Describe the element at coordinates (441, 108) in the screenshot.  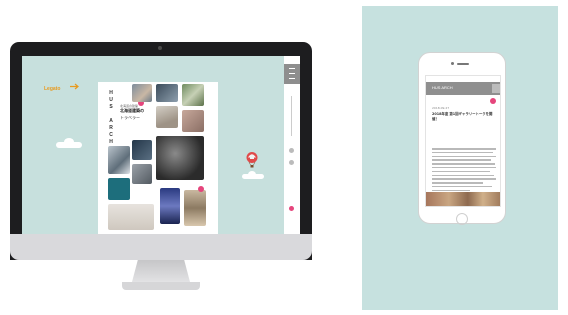
I see `article-date: 2018.09.27` at that location.